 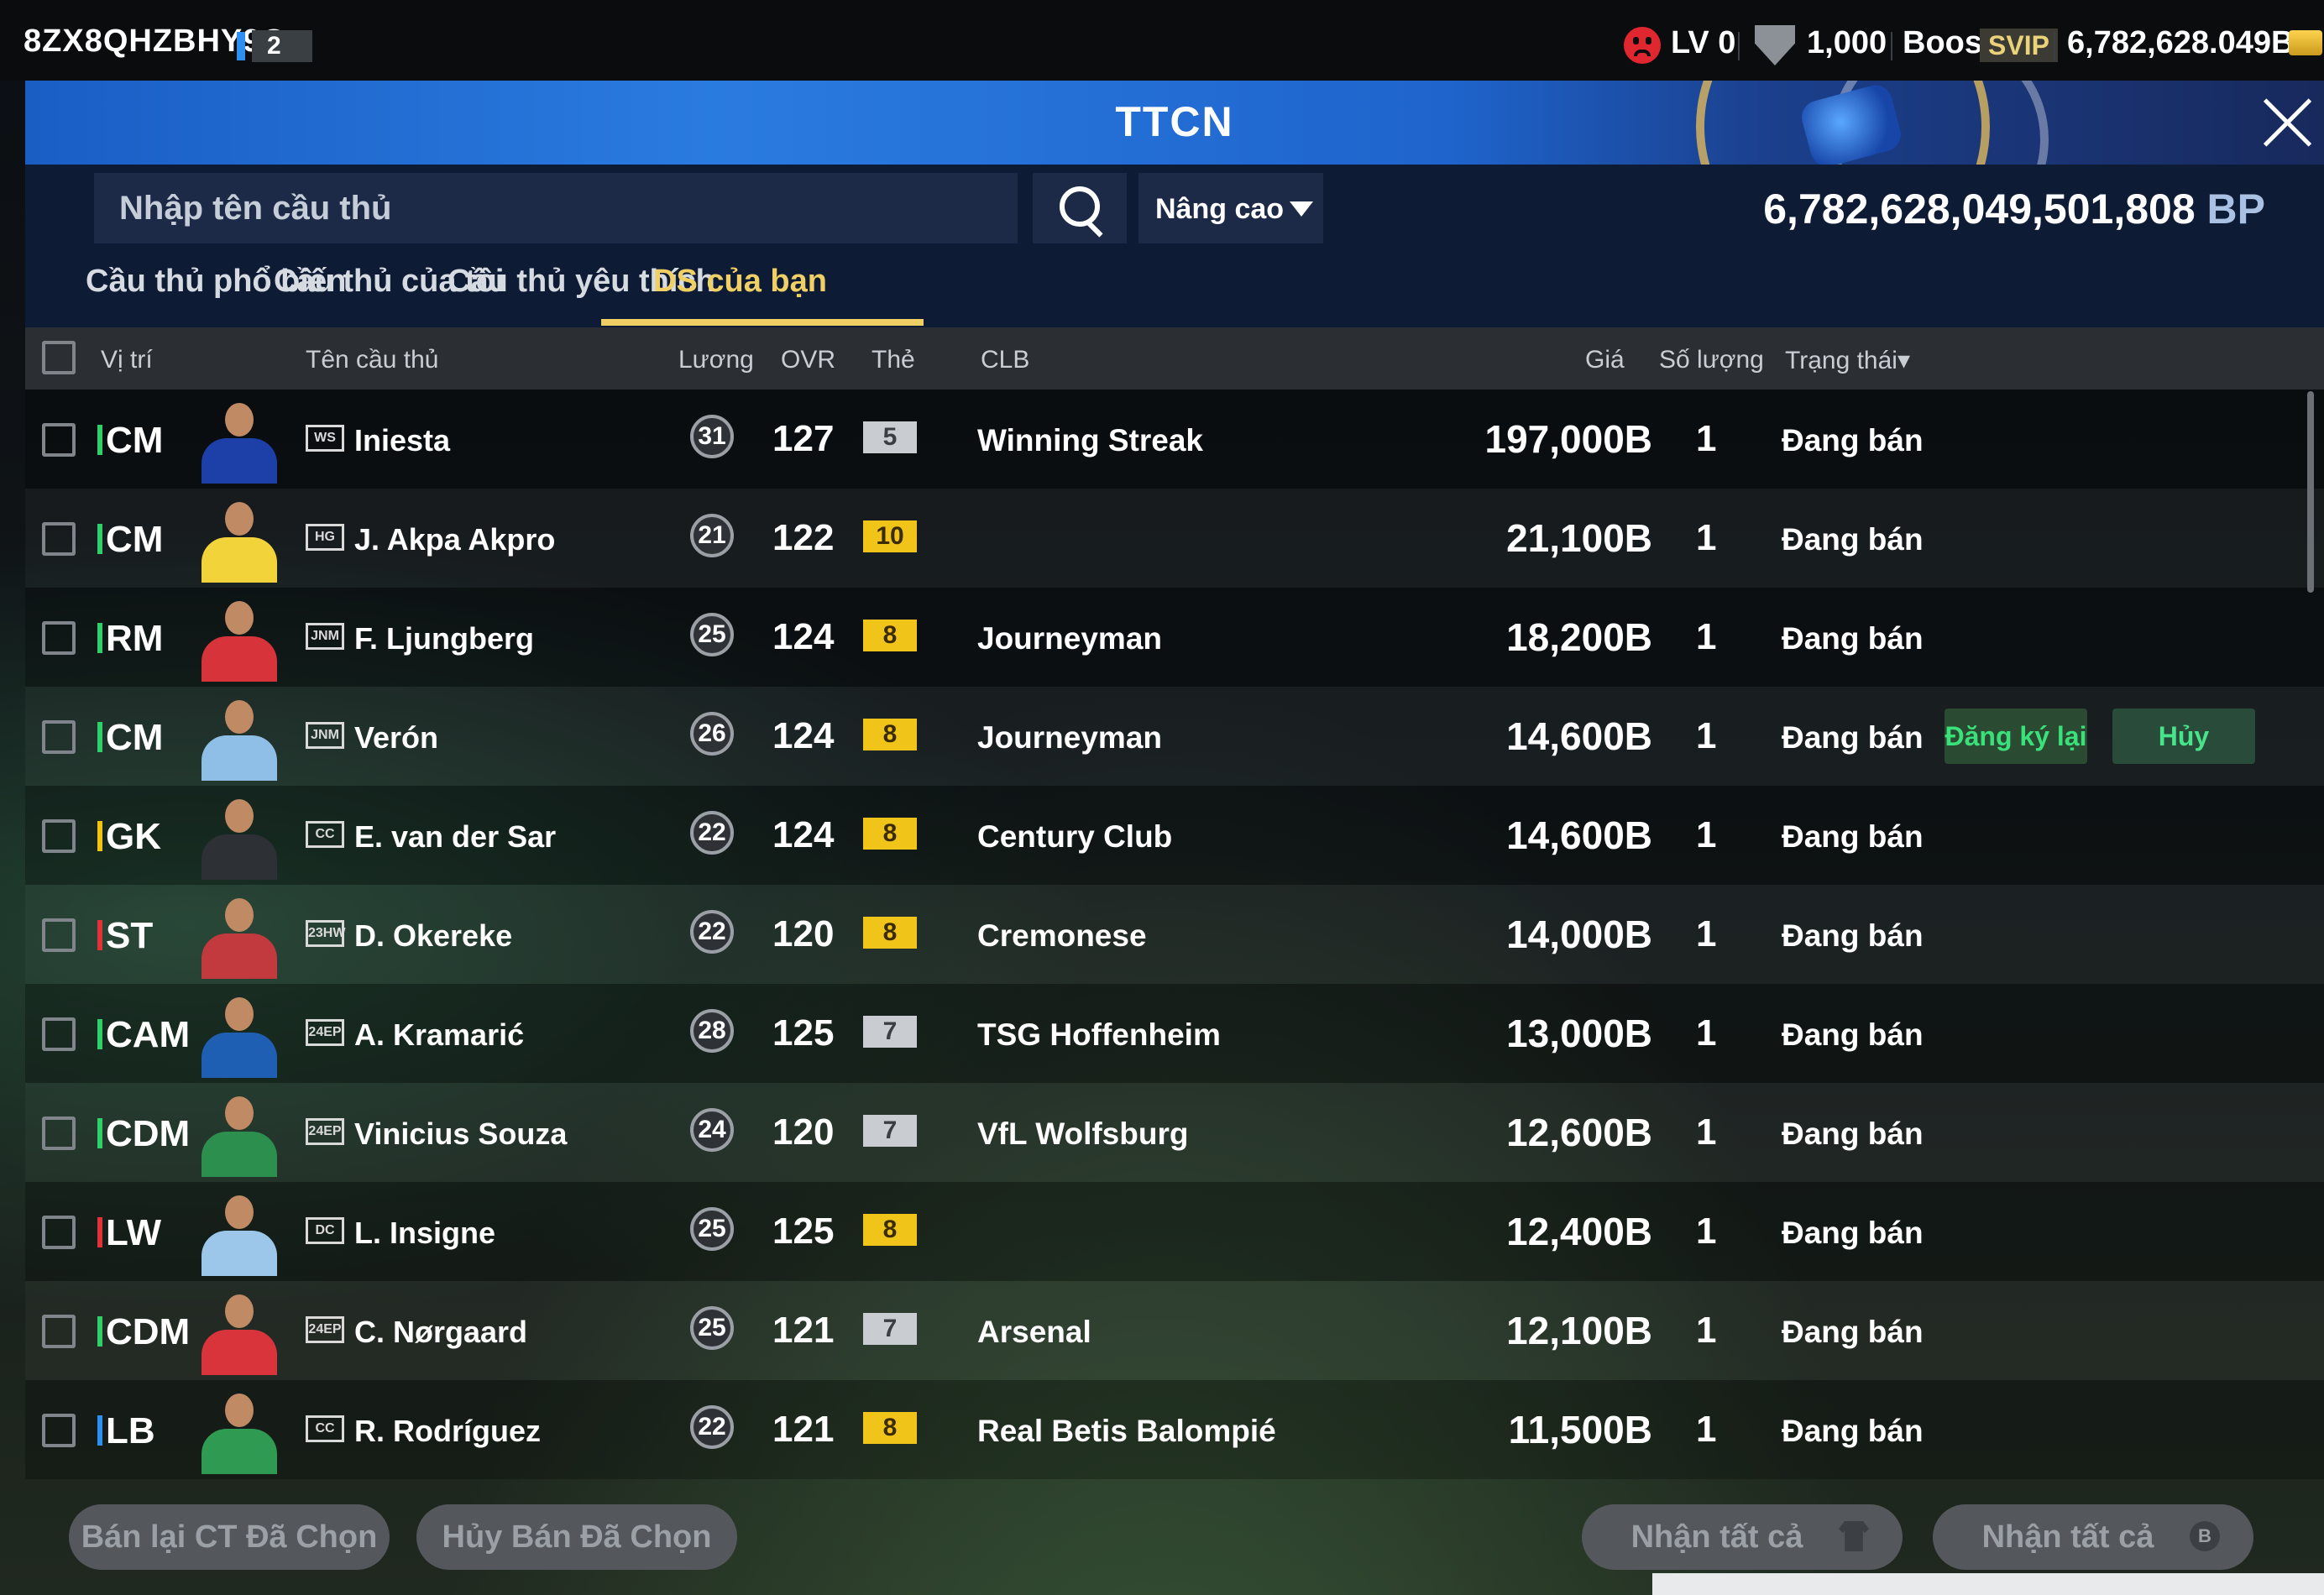 I want to click on col-price: Giá, so click(x=1605, y=360).